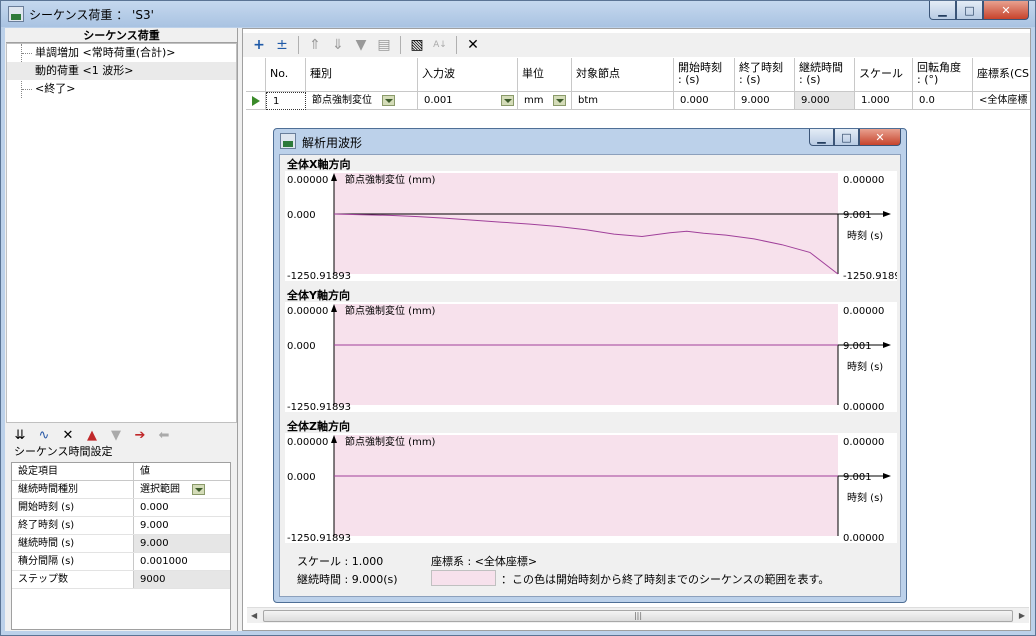 The image size is (1036, 636). Describe the element at coordinates (91, 15) in the screenshot. I see `window-title: シーケンス荷重 ： 'S3'` at that location.